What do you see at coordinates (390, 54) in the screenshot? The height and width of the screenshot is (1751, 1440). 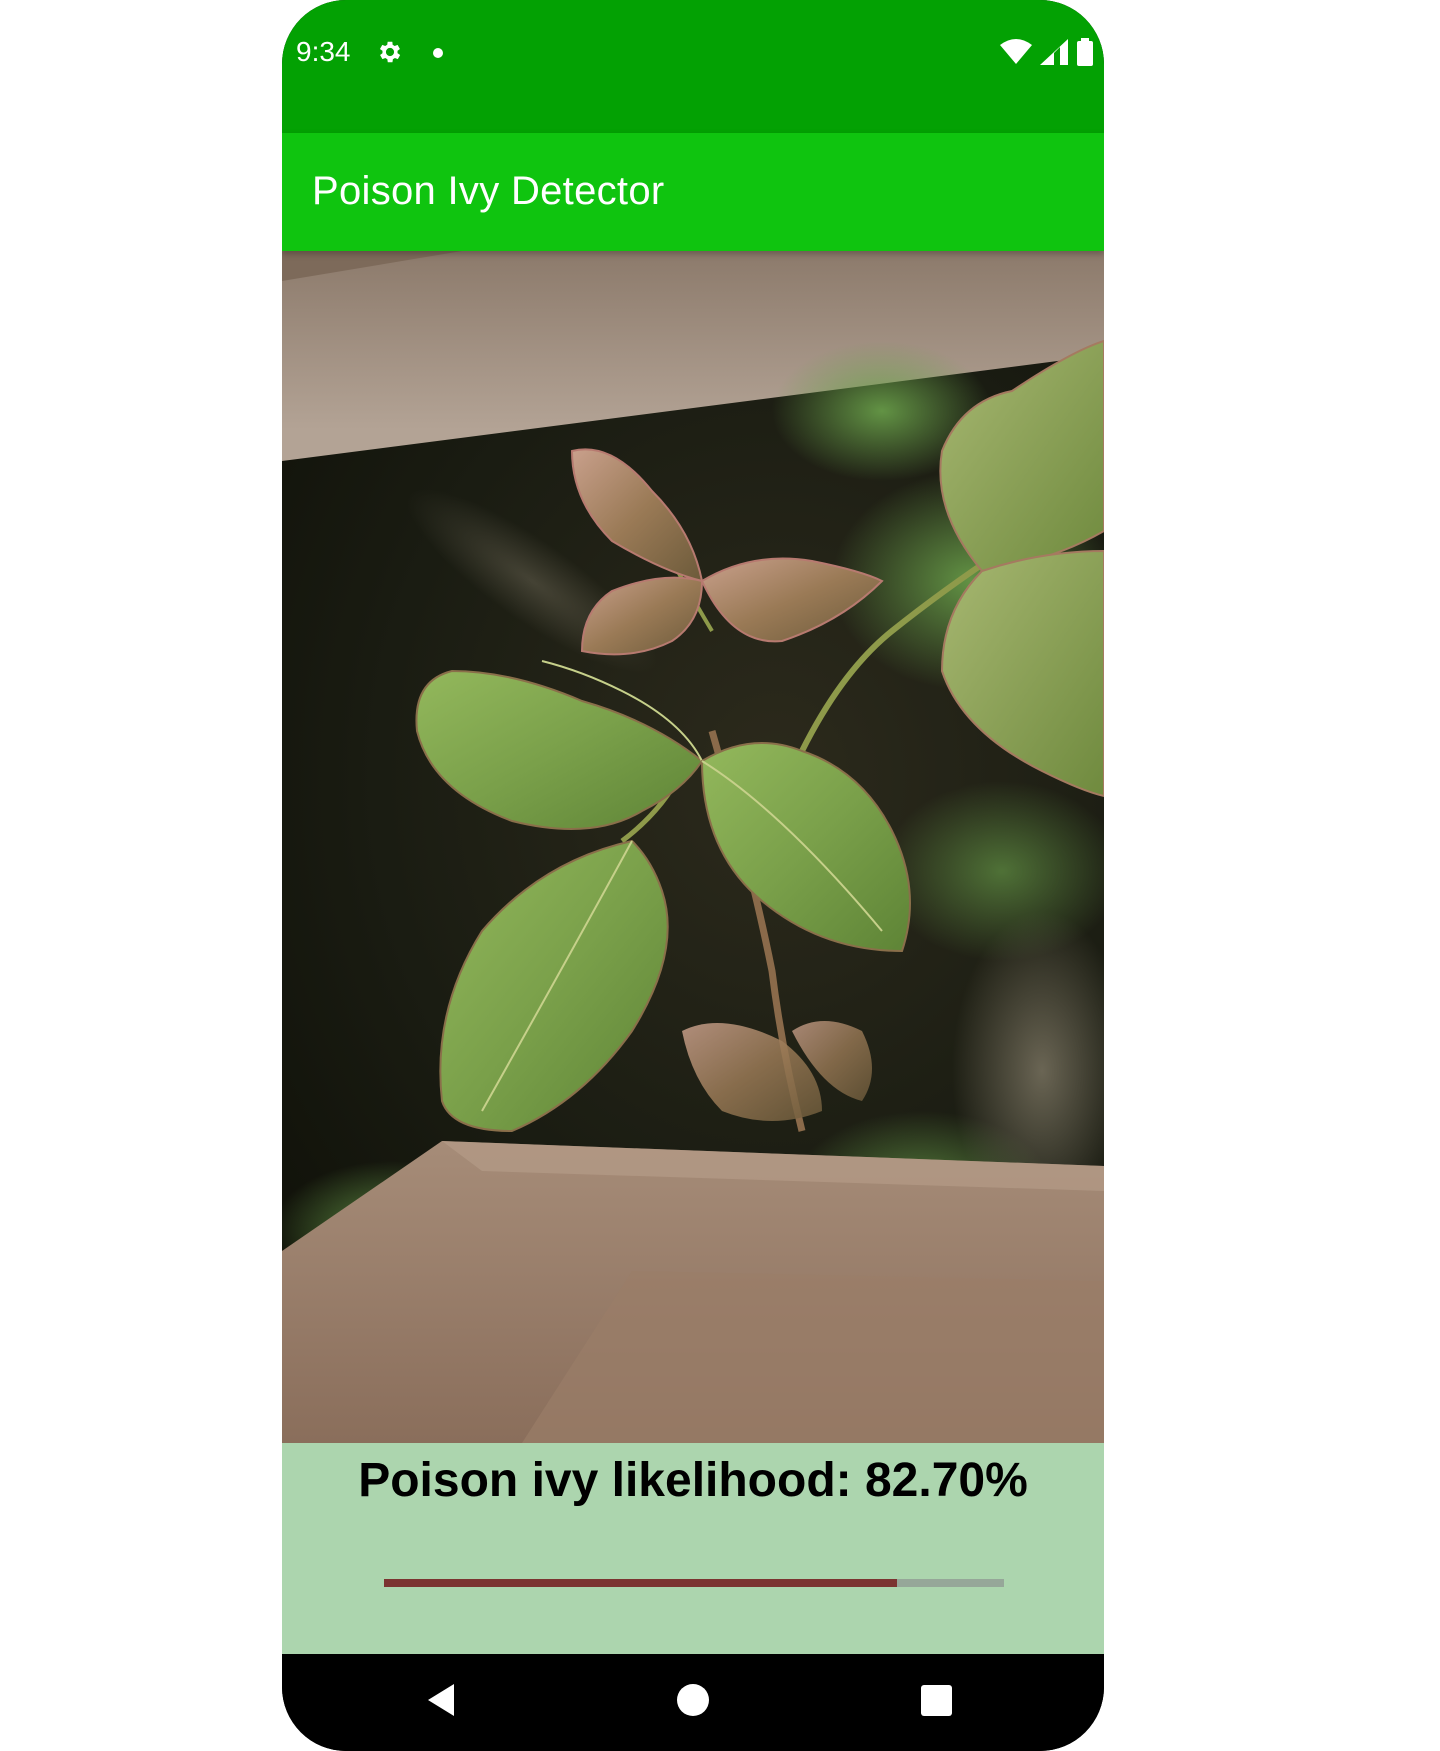 I see `settings-gear-icon` at bounding box center [390, 54].